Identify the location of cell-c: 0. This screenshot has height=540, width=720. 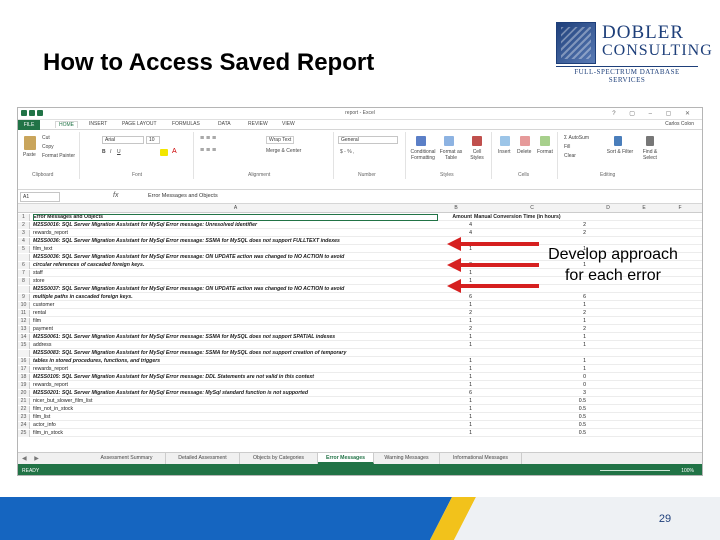
(531, 385).